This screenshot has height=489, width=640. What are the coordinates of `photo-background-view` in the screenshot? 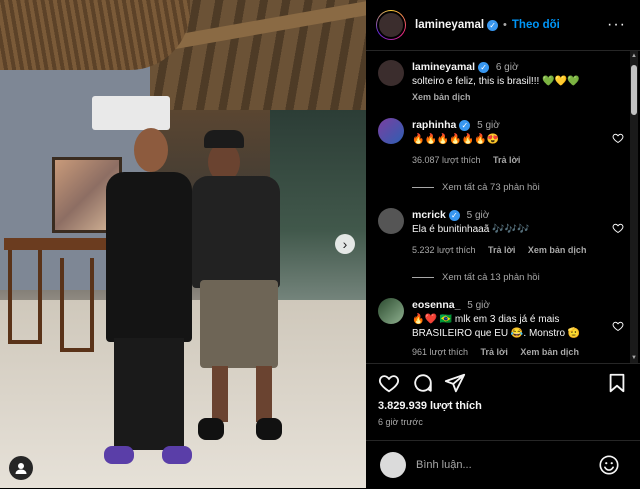 It's located at (318, 210).